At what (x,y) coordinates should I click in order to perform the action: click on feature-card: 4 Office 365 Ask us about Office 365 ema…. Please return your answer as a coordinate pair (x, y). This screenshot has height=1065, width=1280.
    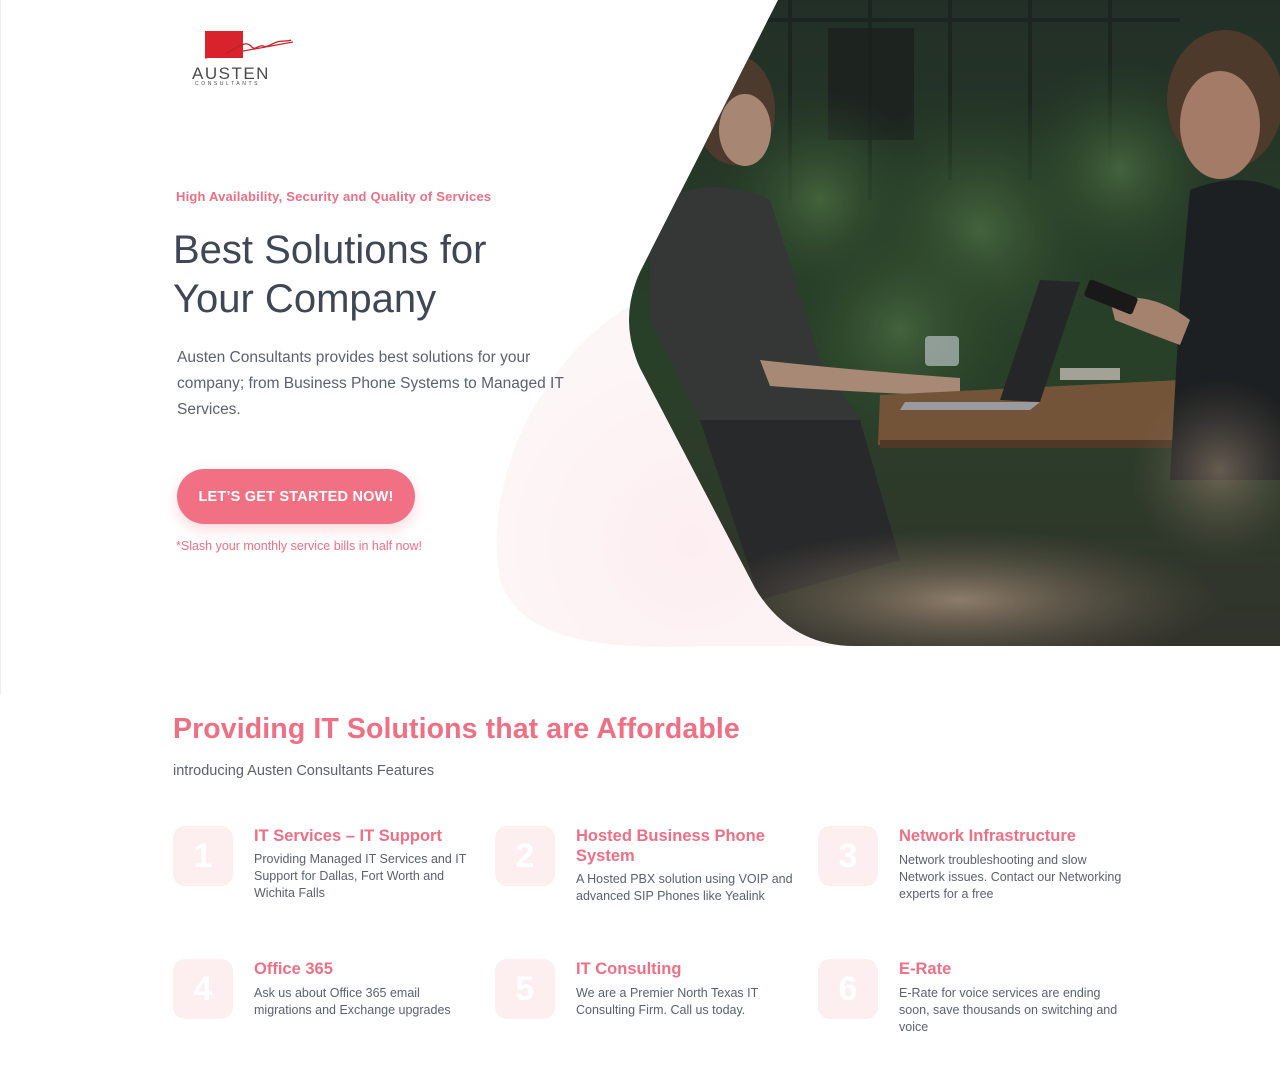
    Looking at the image, I should click on (323, 1004).